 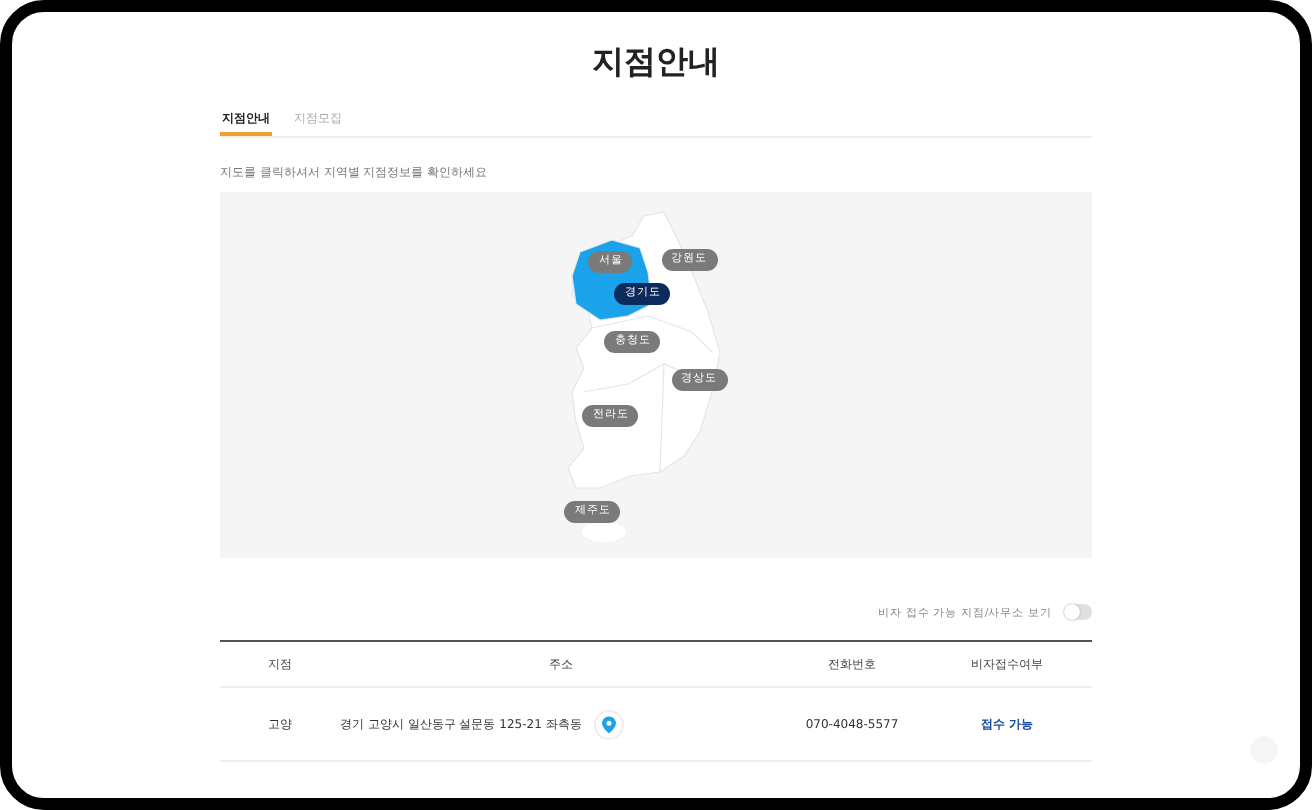 I want to click on page-title: 지점안내, so click(x=656, y=62).